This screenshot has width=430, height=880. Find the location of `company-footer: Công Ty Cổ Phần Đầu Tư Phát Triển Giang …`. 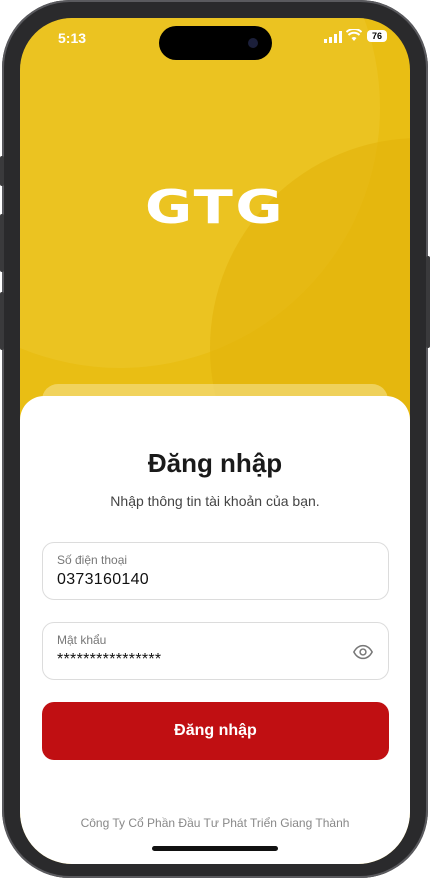

company-footer: Công Ty Cổ Phần Đầu Tư Phát Triển Giang … is located at coordinates (215, 823).